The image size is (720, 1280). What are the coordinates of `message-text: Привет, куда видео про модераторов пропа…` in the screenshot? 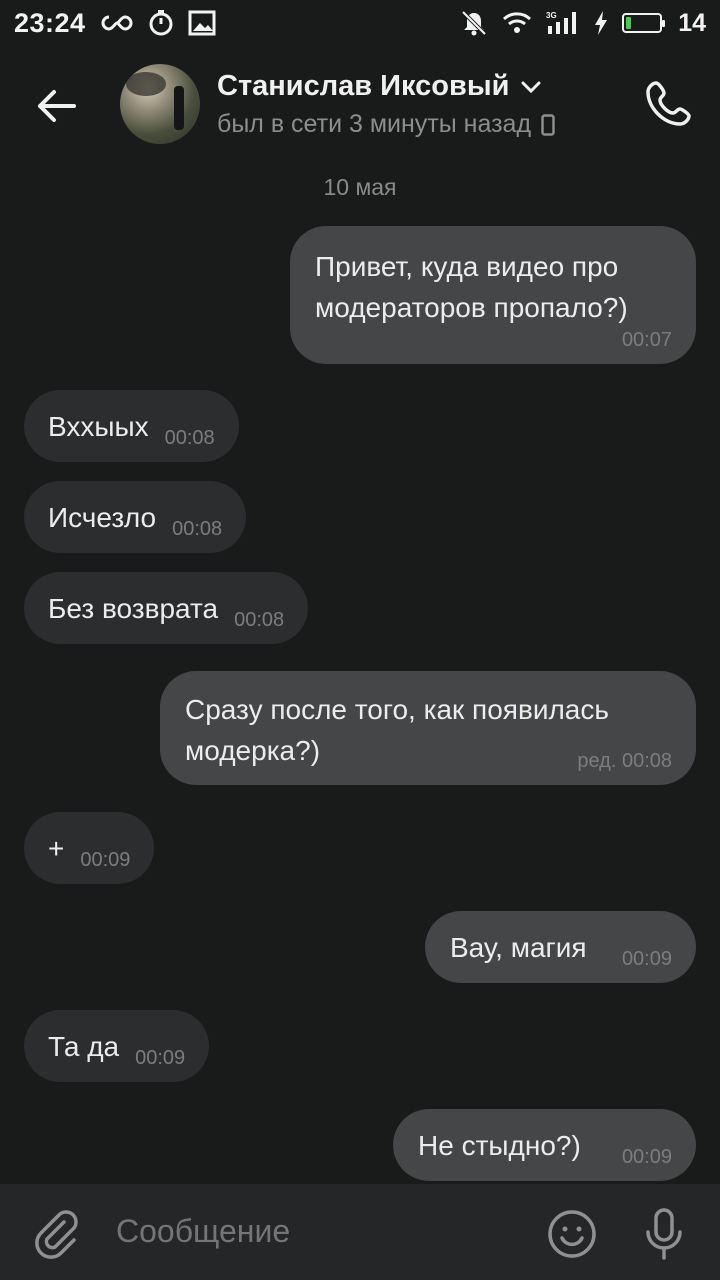 It's located at (471, 287).